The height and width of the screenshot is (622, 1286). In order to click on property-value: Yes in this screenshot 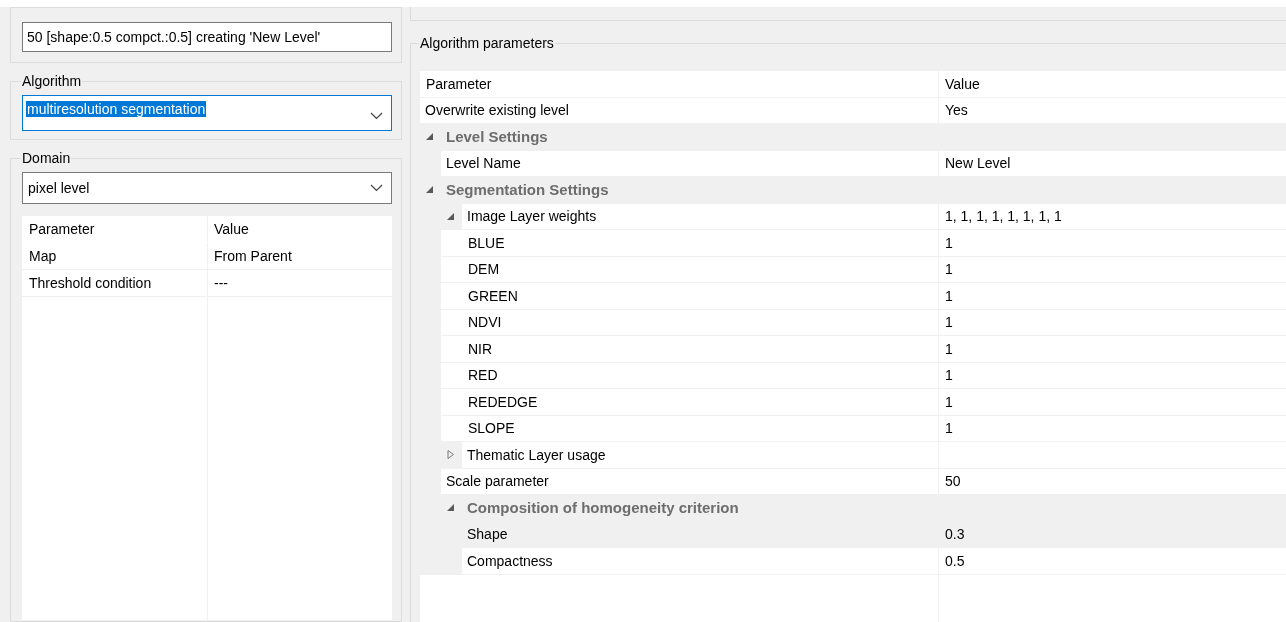, I will do `click(1112, 110)`.